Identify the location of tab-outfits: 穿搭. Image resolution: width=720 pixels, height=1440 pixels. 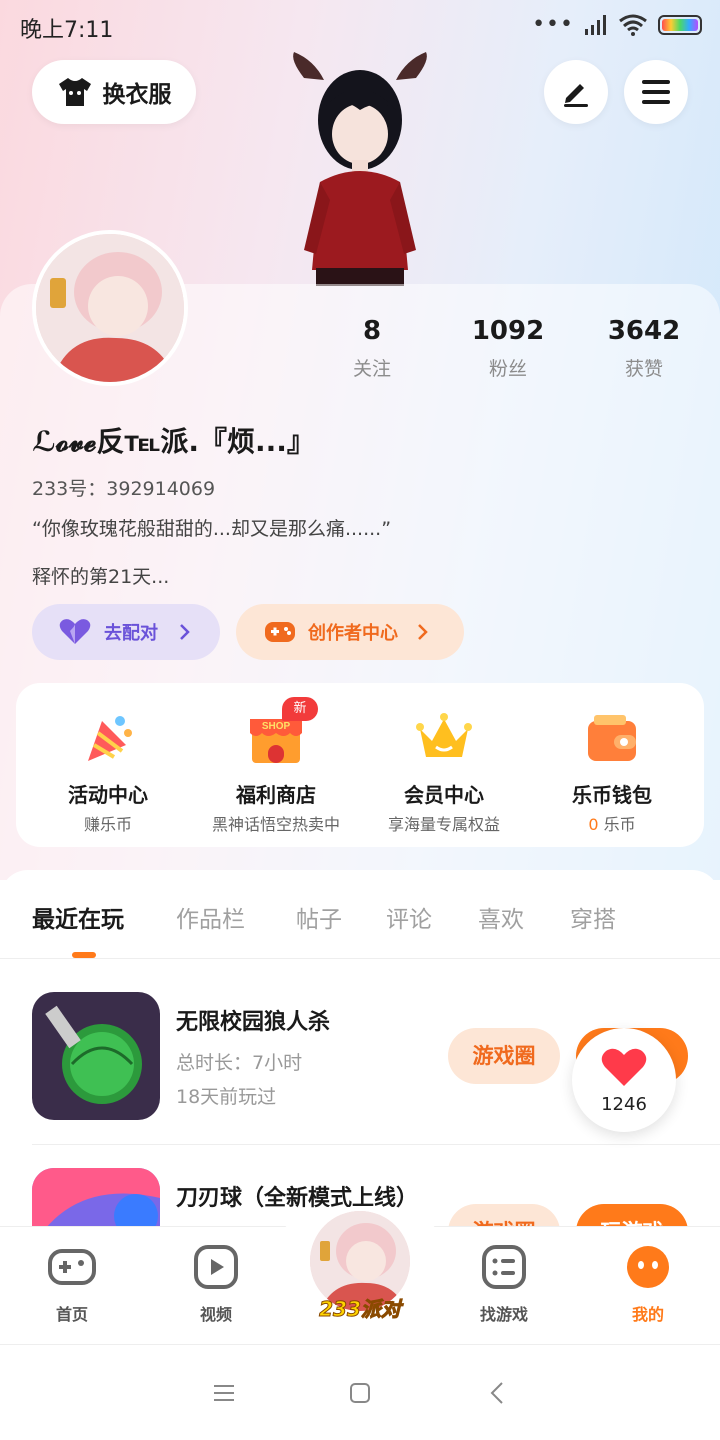
(593, 917).